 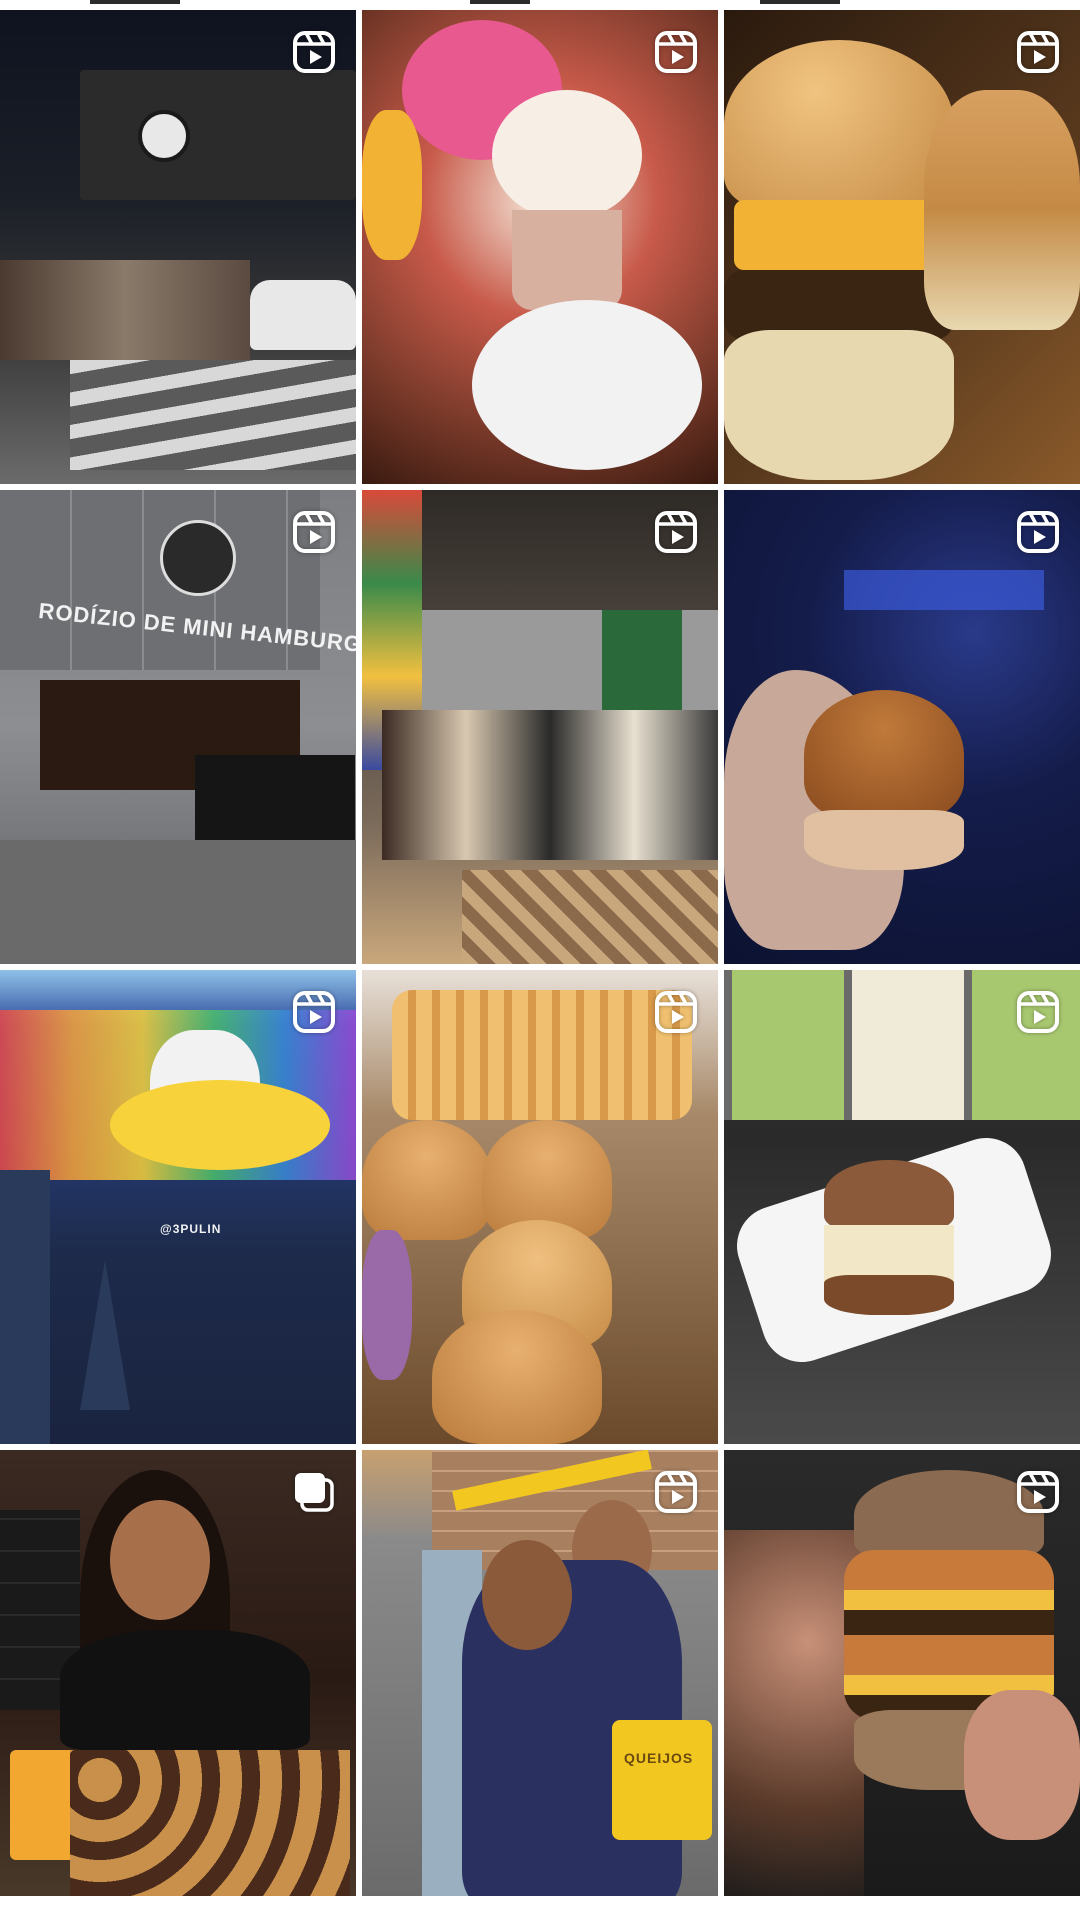 I want to click on whipped-cream, so click(x=567, y=155).